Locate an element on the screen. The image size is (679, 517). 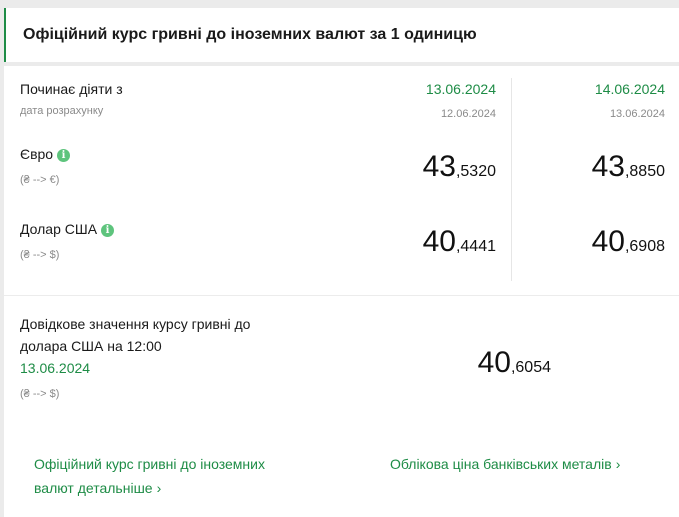
section-divider is located at coordinates (341, 295).